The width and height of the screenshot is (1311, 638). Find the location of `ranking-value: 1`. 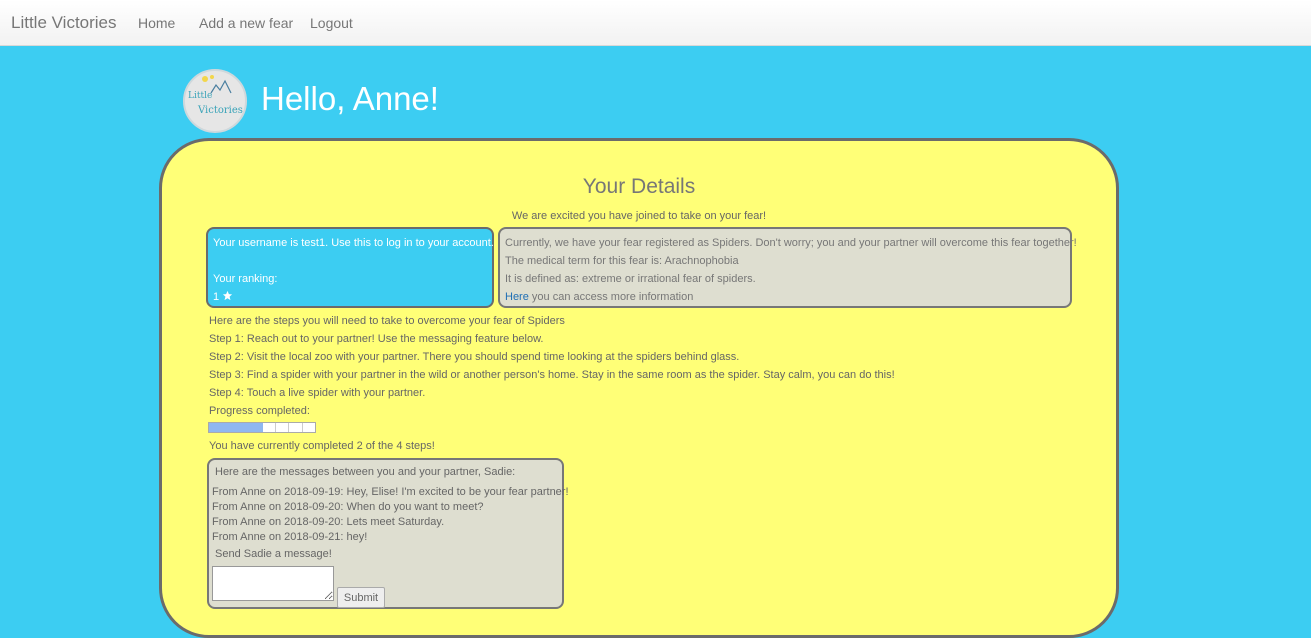

ranking-value: 1 is located at coordinates (216, 297).